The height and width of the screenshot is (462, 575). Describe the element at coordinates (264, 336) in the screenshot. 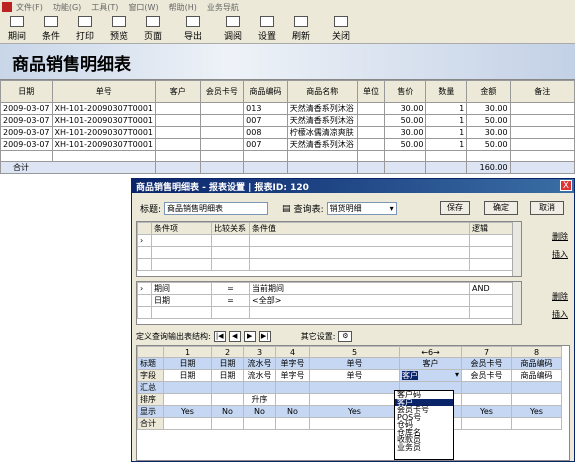

I see `last-icon: ▶|` at that location.